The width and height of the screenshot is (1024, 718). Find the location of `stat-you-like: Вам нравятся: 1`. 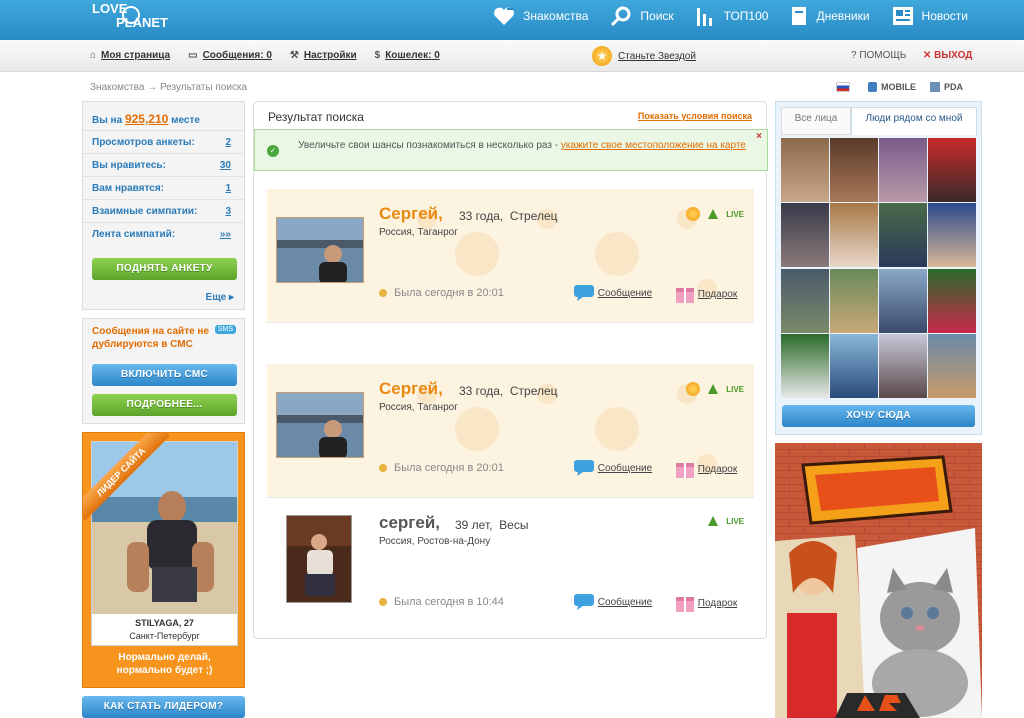

stat-you-like: Вам нравятся: 1 is located at coordinates (161, 188).